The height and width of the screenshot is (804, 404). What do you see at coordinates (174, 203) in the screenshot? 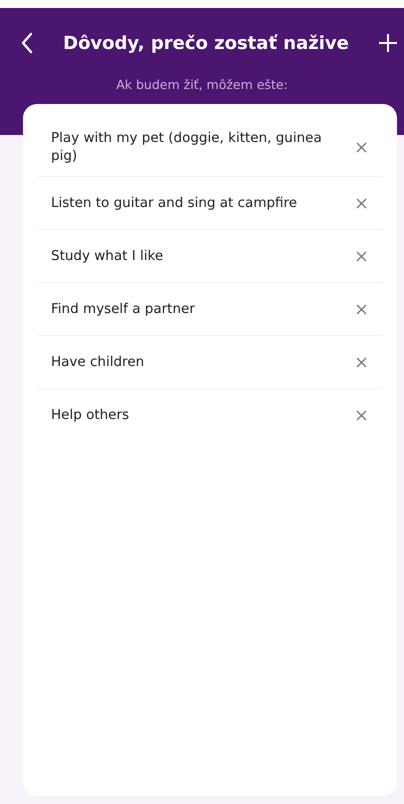
I see `reason-text: Listen to guitar and sing at campfire` at bounding box center [174, 203].